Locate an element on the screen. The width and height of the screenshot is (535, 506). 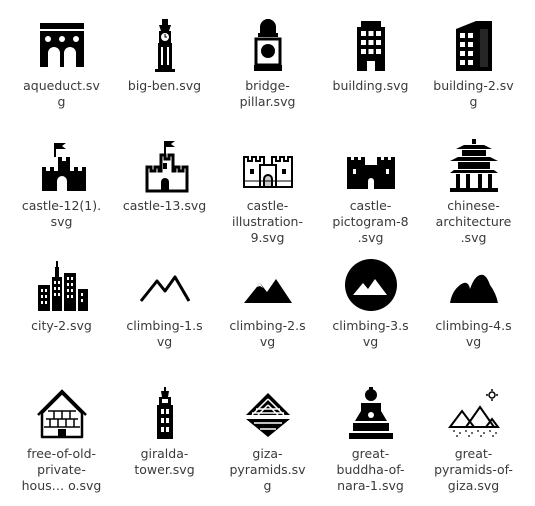
file-item: climbing-3.s vg is located at coordinates (370, 320).